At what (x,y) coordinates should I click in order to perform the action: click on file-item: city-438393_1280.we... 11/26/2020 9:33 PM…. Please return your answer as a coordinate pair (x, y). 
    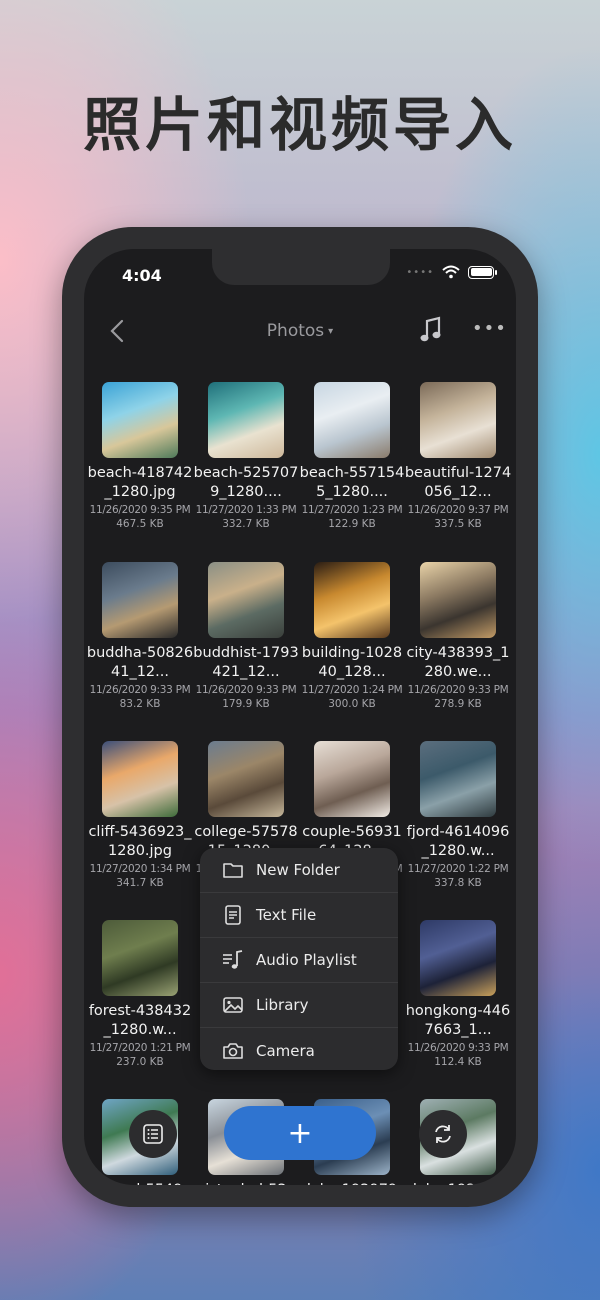
    Looking at the image, I should click on (458, 636).